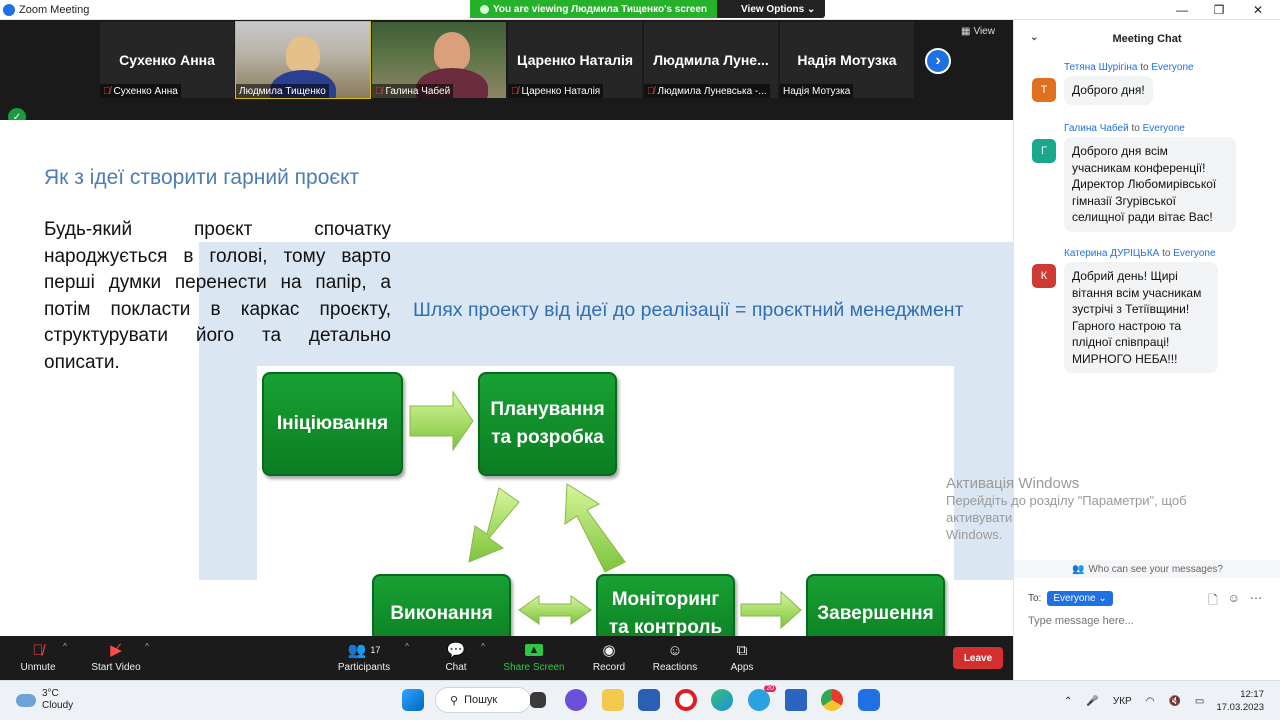  What do you see at coordinates (456, 667) in the screenshot?
I see `chat-label: Chat` at bounding box center [456, 667].